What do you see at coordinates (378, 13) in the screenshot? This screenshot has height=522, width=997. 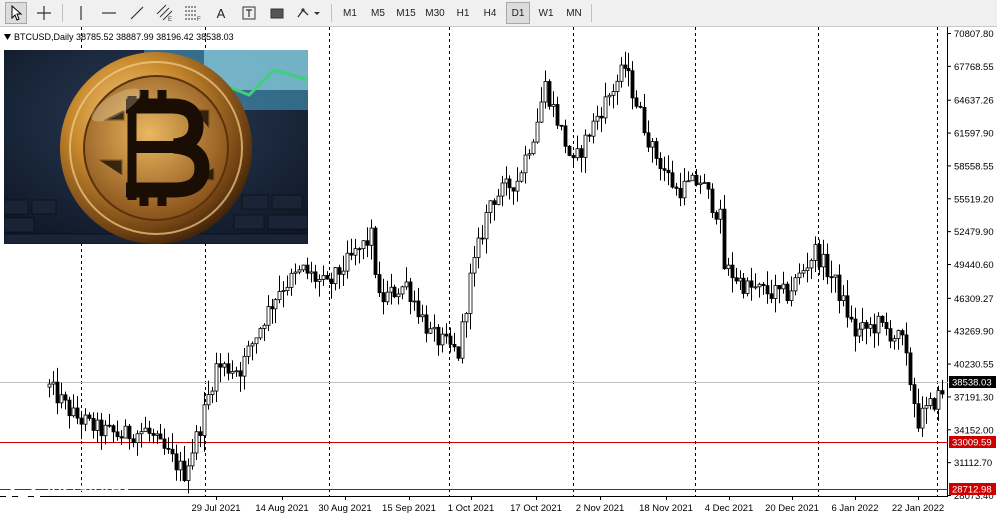 I see `timeframe-m5: M5` at bounding box center [378, 13].